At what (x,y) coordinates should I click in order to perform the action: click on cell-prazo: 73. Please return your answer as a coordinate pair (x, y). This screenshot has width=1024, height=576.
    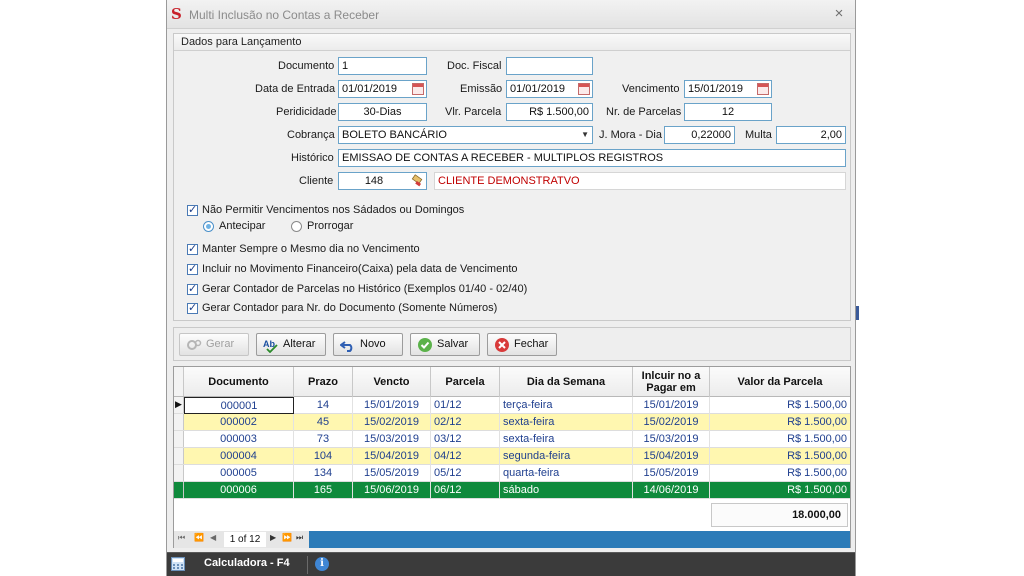
    Looking at the image, I should click on (323, 439).